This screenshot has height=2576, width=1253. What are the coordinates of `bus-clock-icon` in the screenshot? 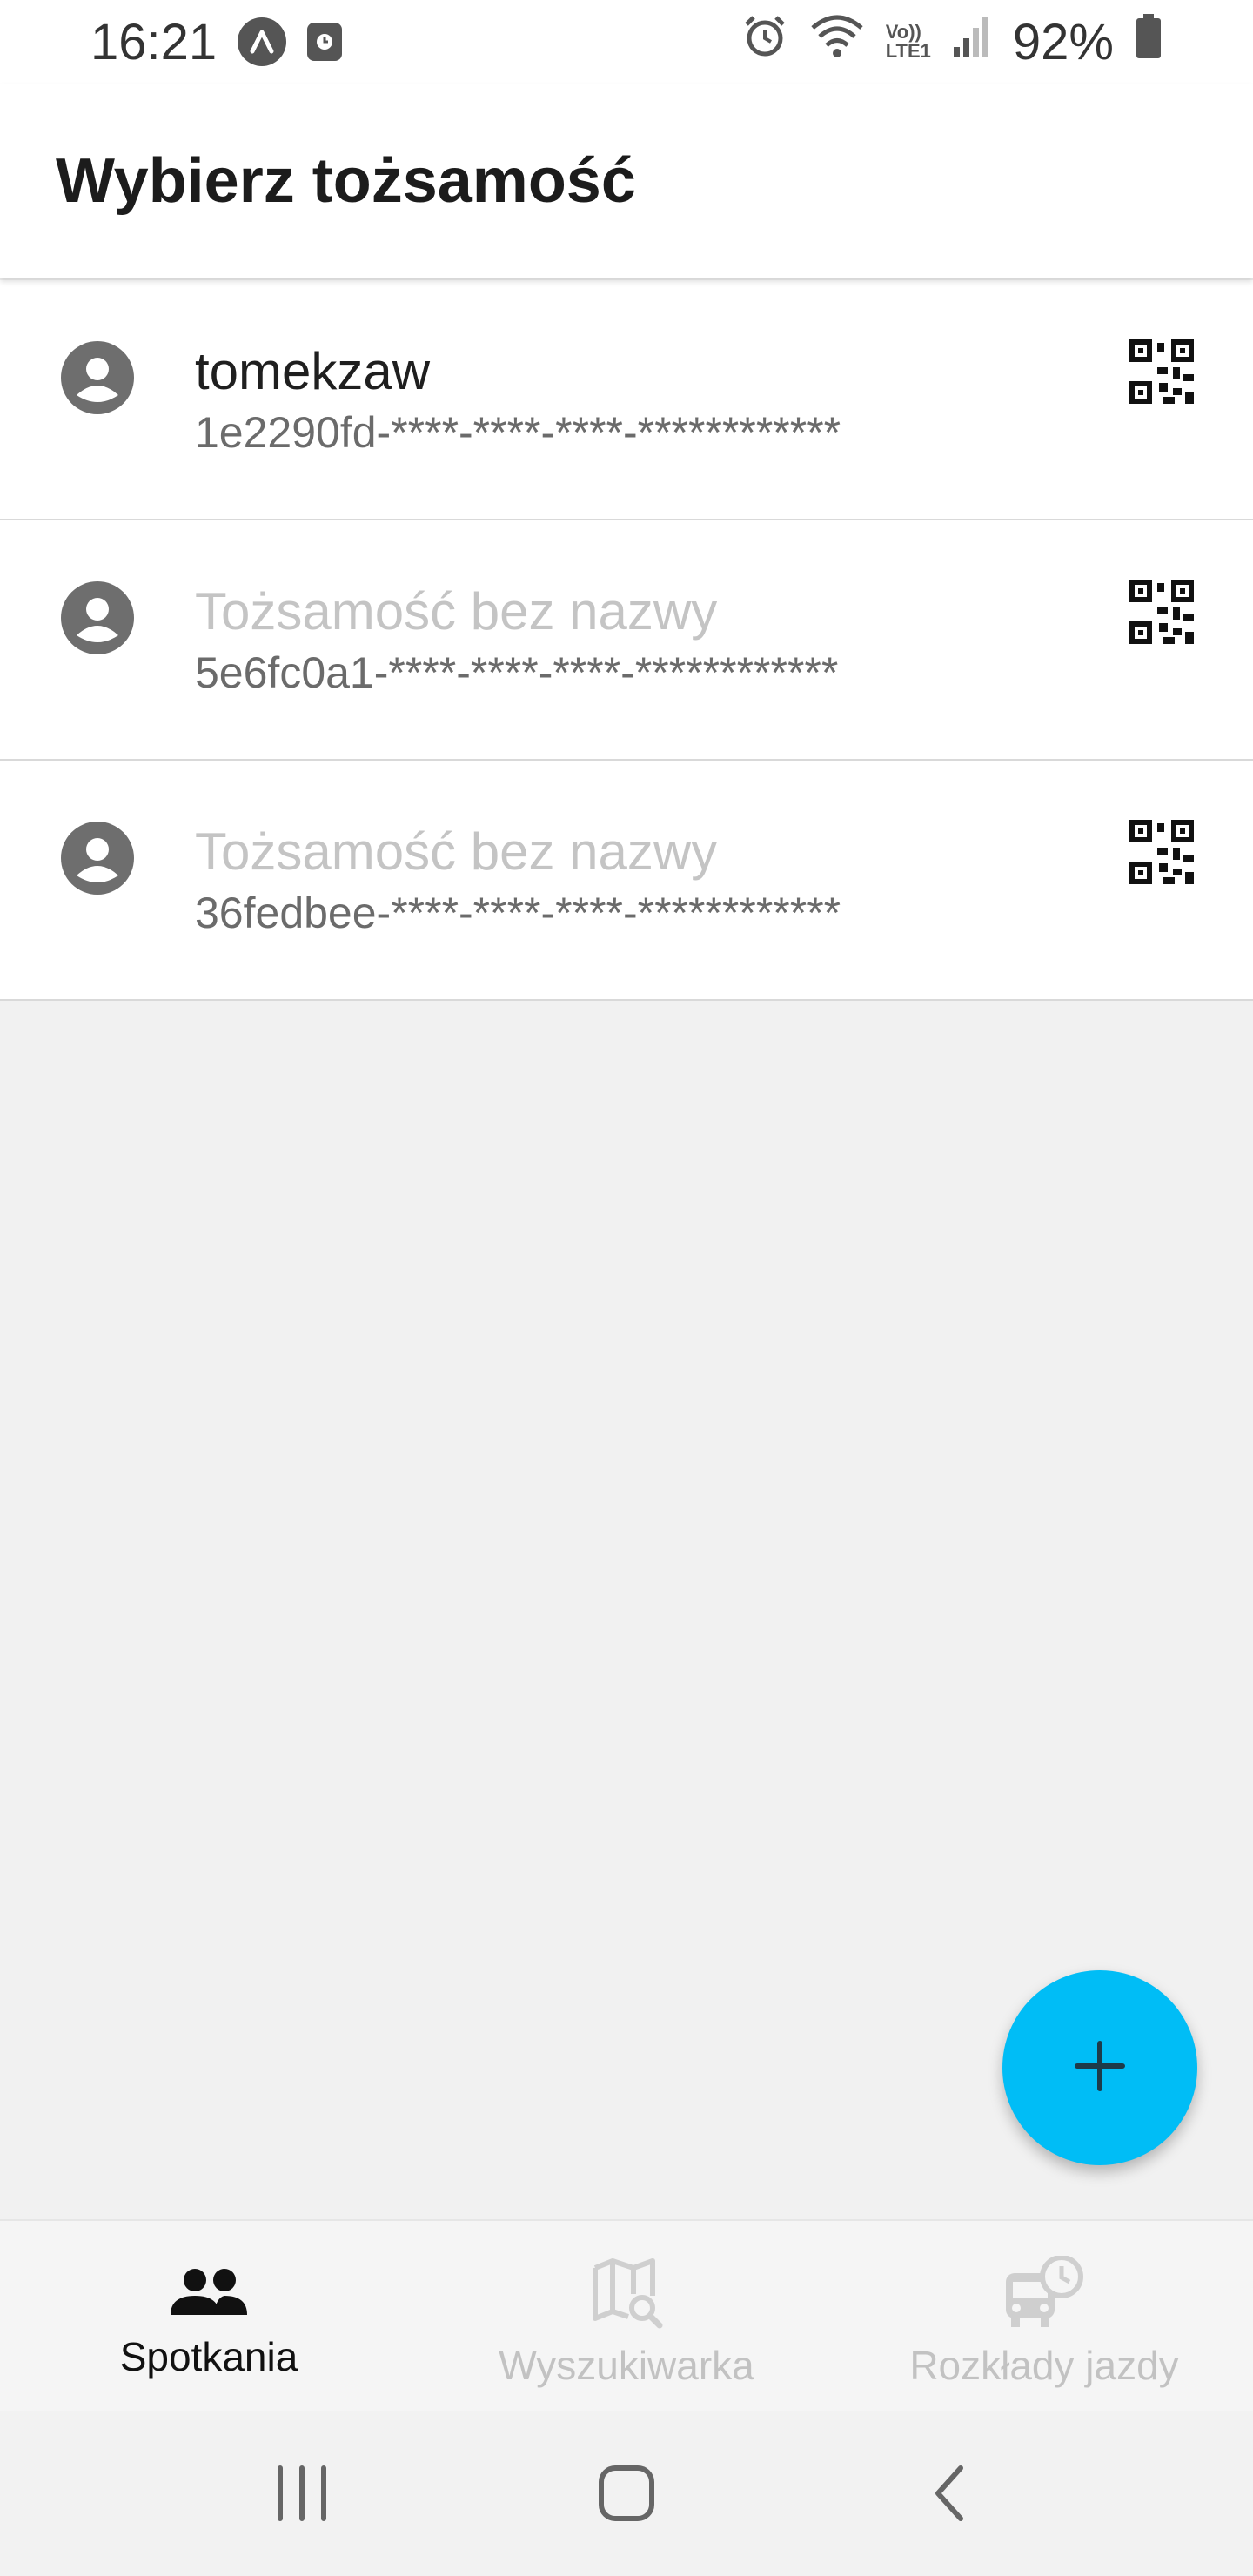 It's located at (1044, 2293).